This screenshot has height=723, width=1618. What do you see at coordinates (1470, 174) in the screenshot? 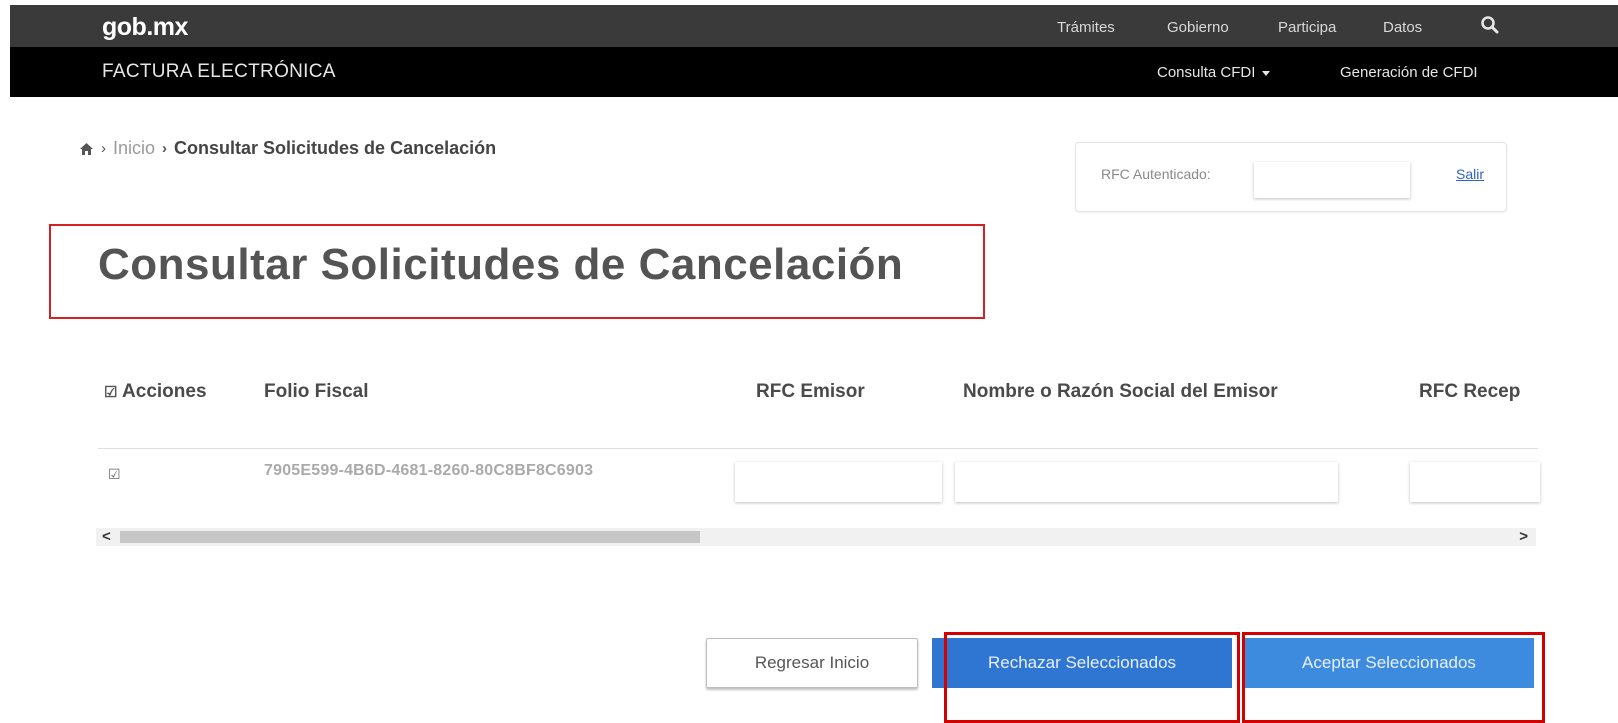
I see `logout-link: Salir` at bounding box center [1470, 174].